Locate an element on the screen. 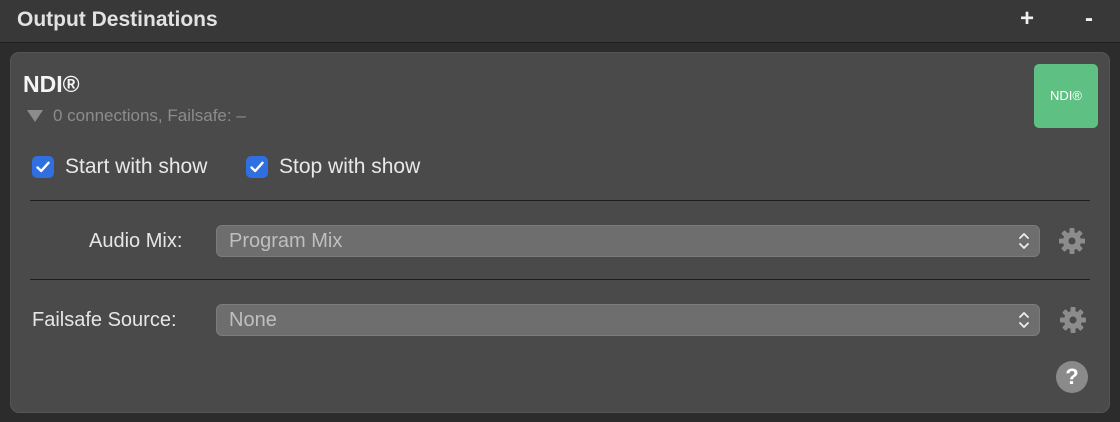 This screenshot has width=1120, height=422. add-destination-button: + is located at coordinates (1027, 19).